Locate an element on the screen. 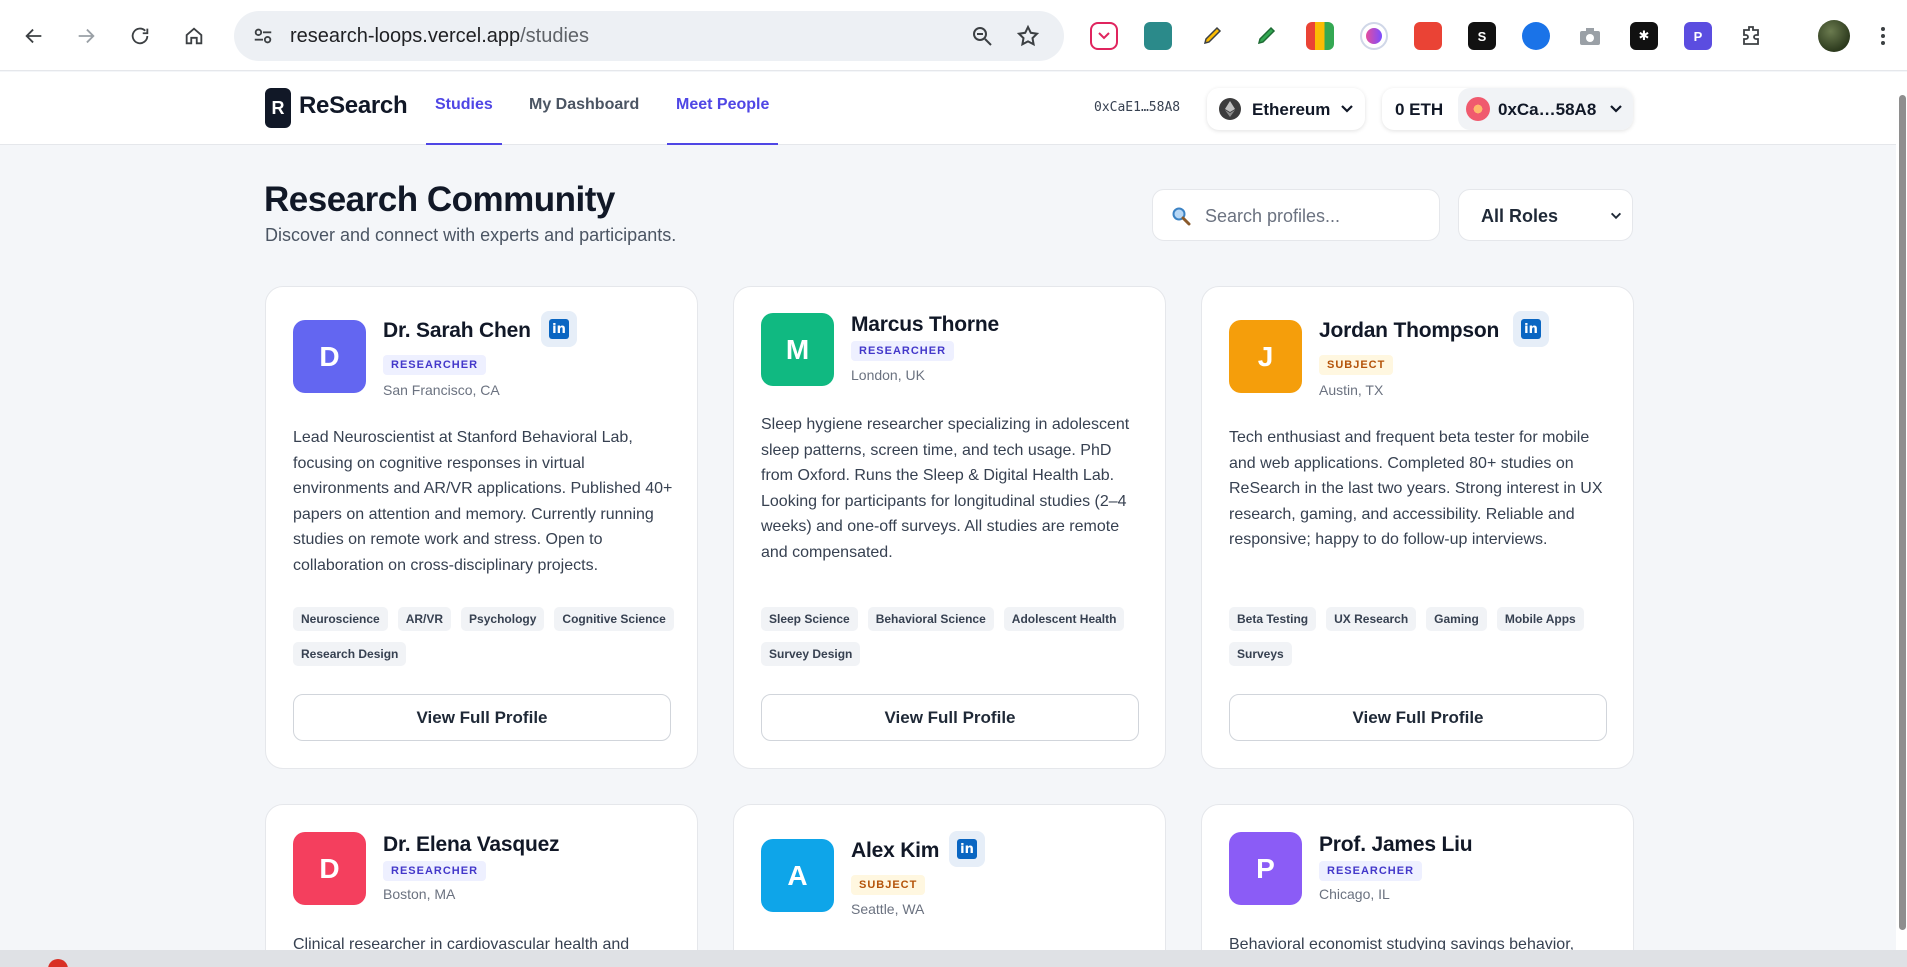  role-filter-value: All Roles is located at coordinates (1520, 216).